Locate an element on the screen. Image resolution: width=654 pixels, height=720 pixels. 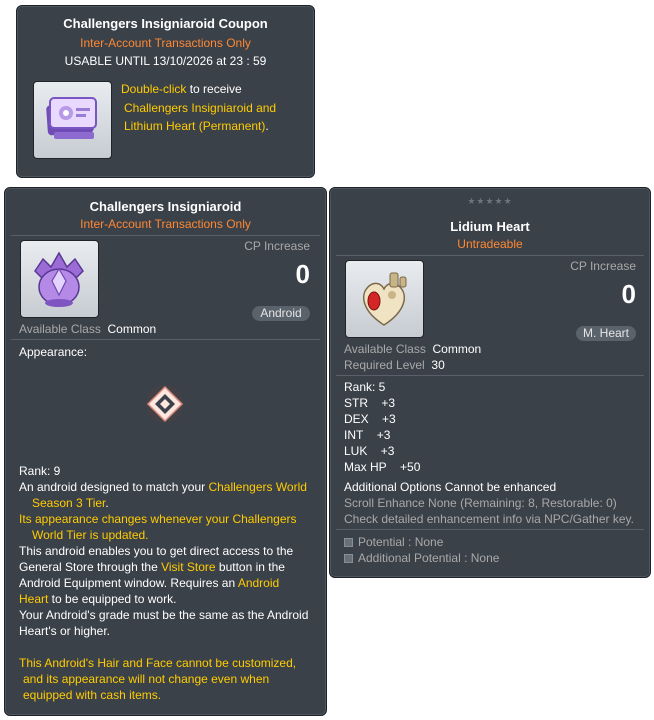
heart-cp-value: 0 is located at coordinates (628, 294).